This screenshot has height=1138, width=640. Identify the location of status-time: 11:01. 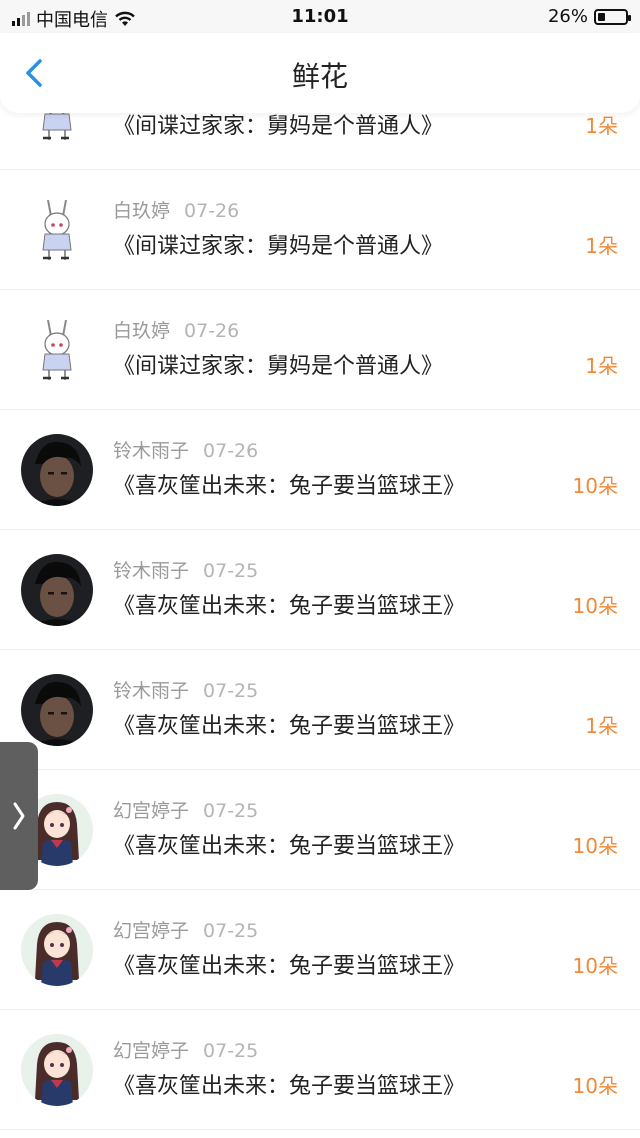
(320, 16).